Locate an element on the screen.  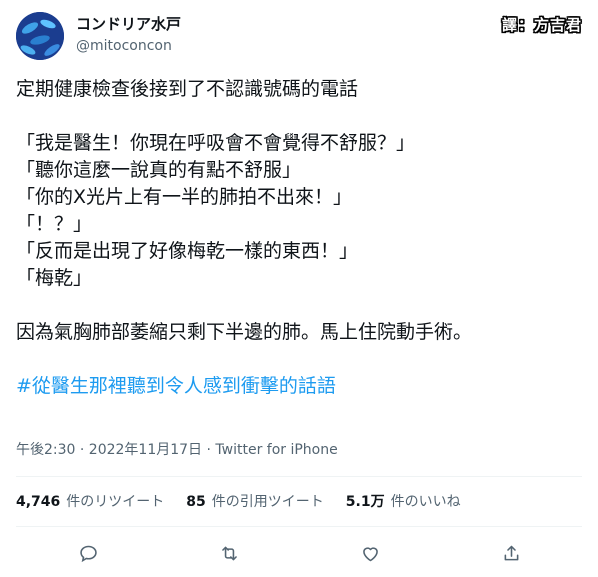
like-icon is located at coordinates (370, 553).